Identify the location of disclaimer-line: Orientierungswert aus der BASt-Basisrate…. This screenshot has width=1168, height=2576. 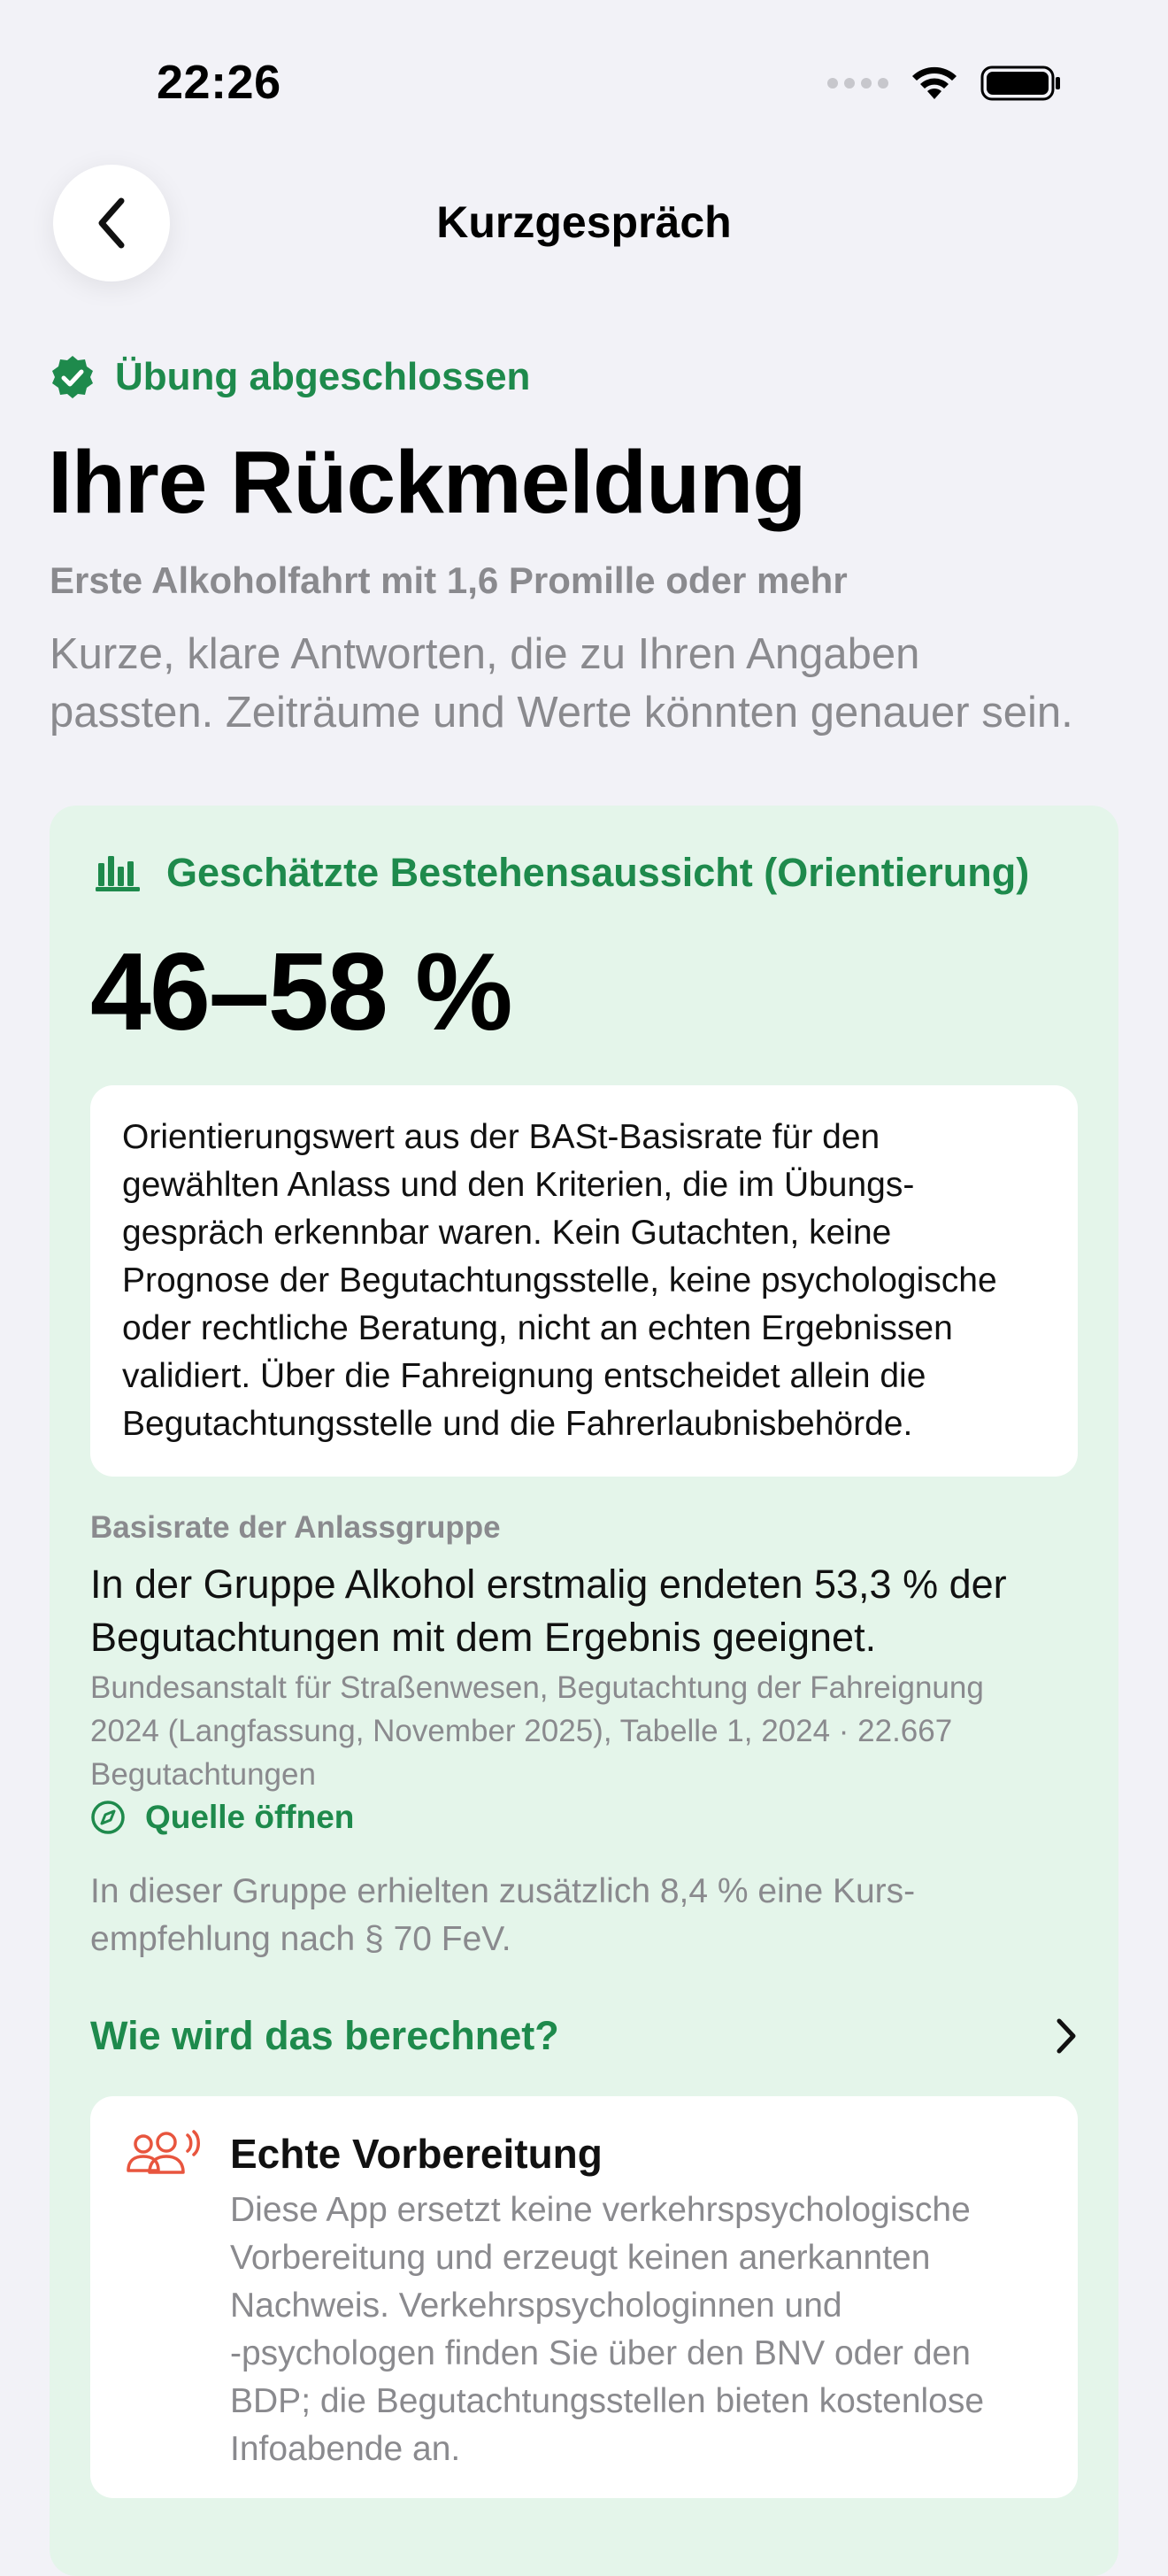
(501, 1137).